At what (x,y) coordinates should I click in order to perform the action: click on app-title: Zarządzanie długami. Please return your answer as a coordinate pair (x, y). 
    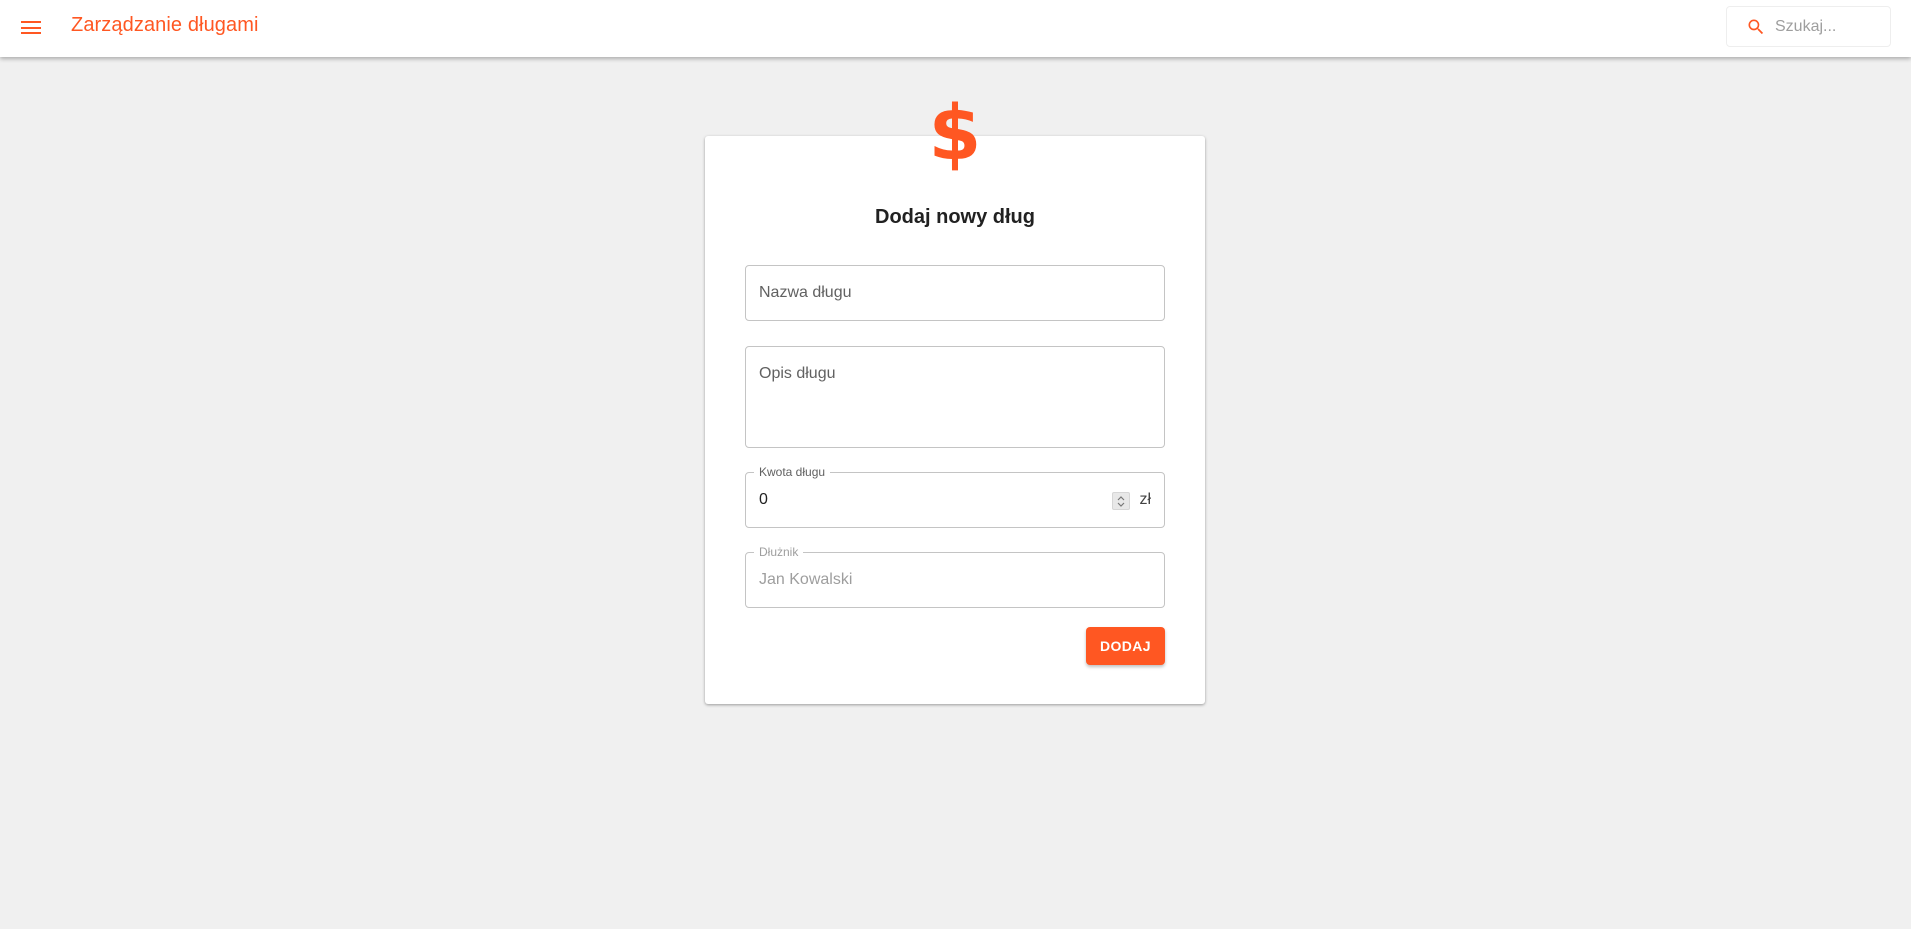
    Looking at the image, I should click on (165, 25).